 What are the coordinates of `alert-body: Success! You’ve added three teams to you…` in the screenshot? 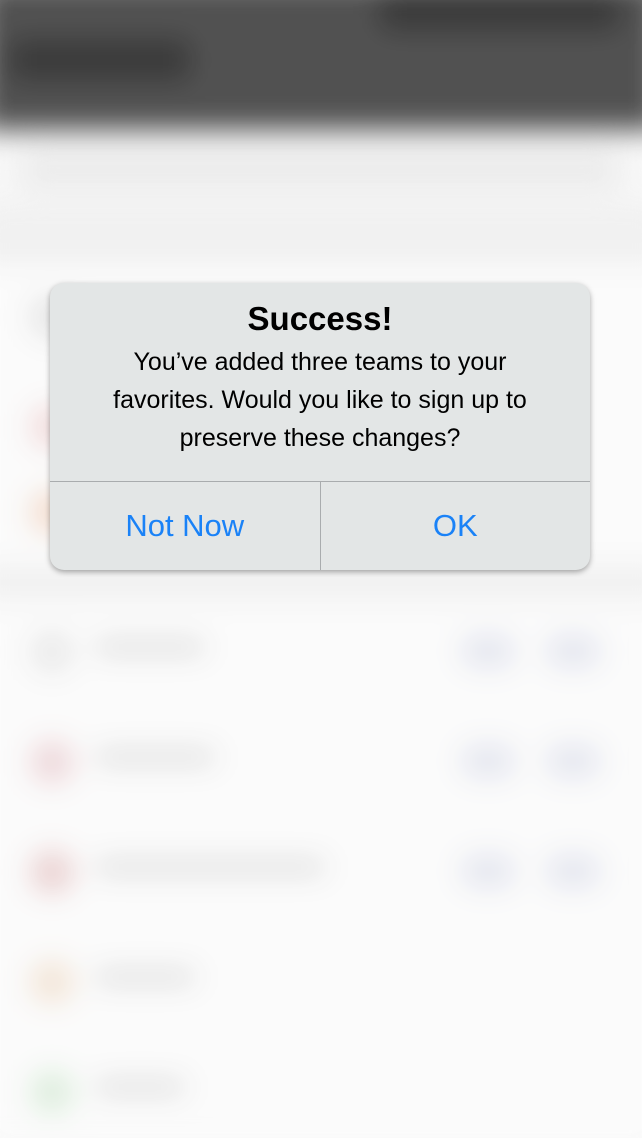 It's located at (320, 382).